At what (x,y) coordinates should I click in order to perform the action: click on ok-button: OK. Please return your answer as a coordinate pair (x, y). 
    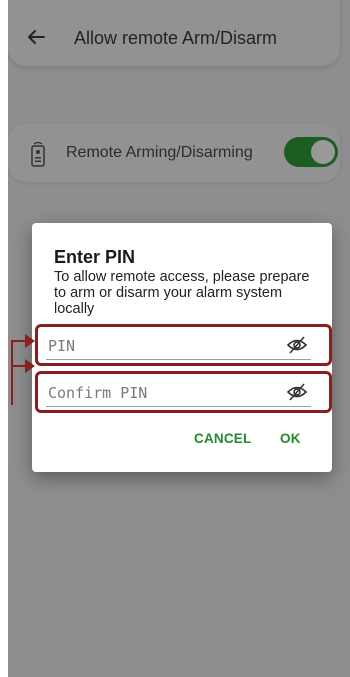
    Looking at the image, I should click on (290, 438).